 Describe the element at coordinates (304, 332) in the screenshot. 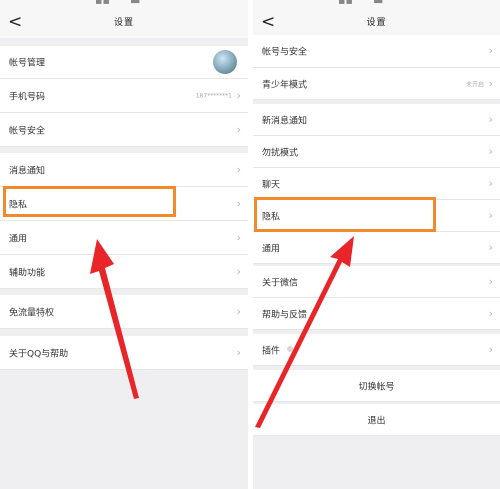

I see `arrow-right` at that location.